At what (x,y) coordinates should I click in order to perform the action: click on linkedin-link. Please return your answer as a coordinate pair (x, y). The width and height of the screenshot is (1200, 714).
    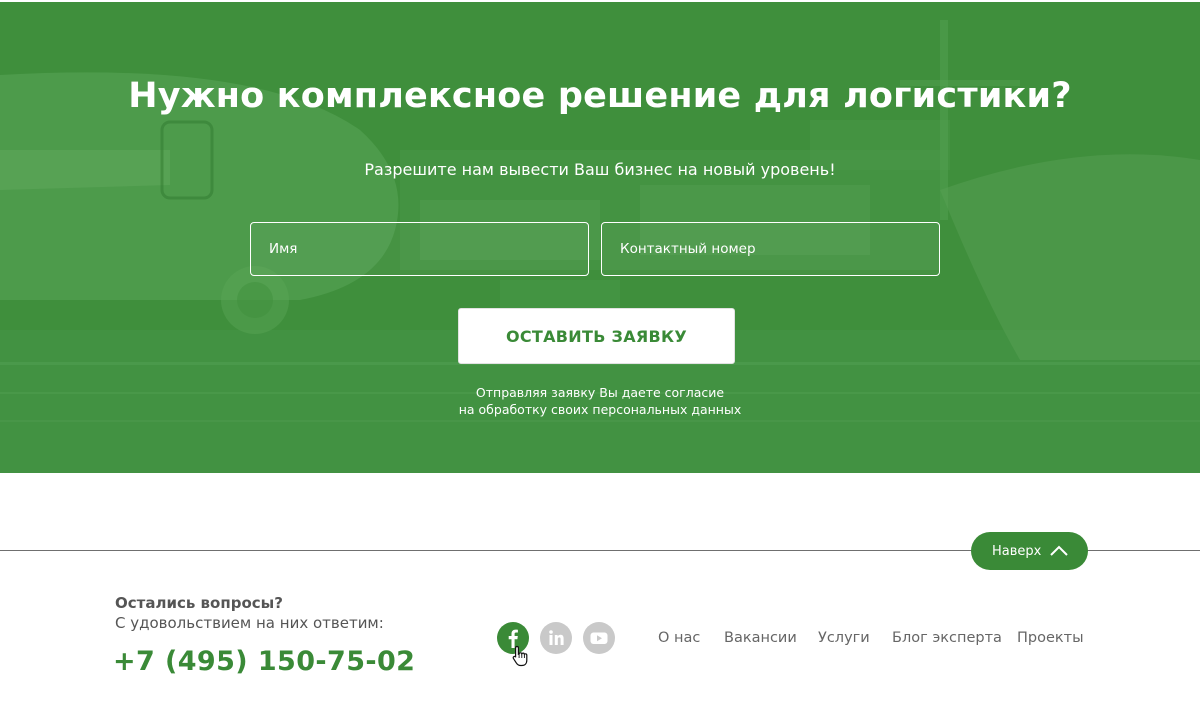
    Looking at the image, I should click on (556, 638).